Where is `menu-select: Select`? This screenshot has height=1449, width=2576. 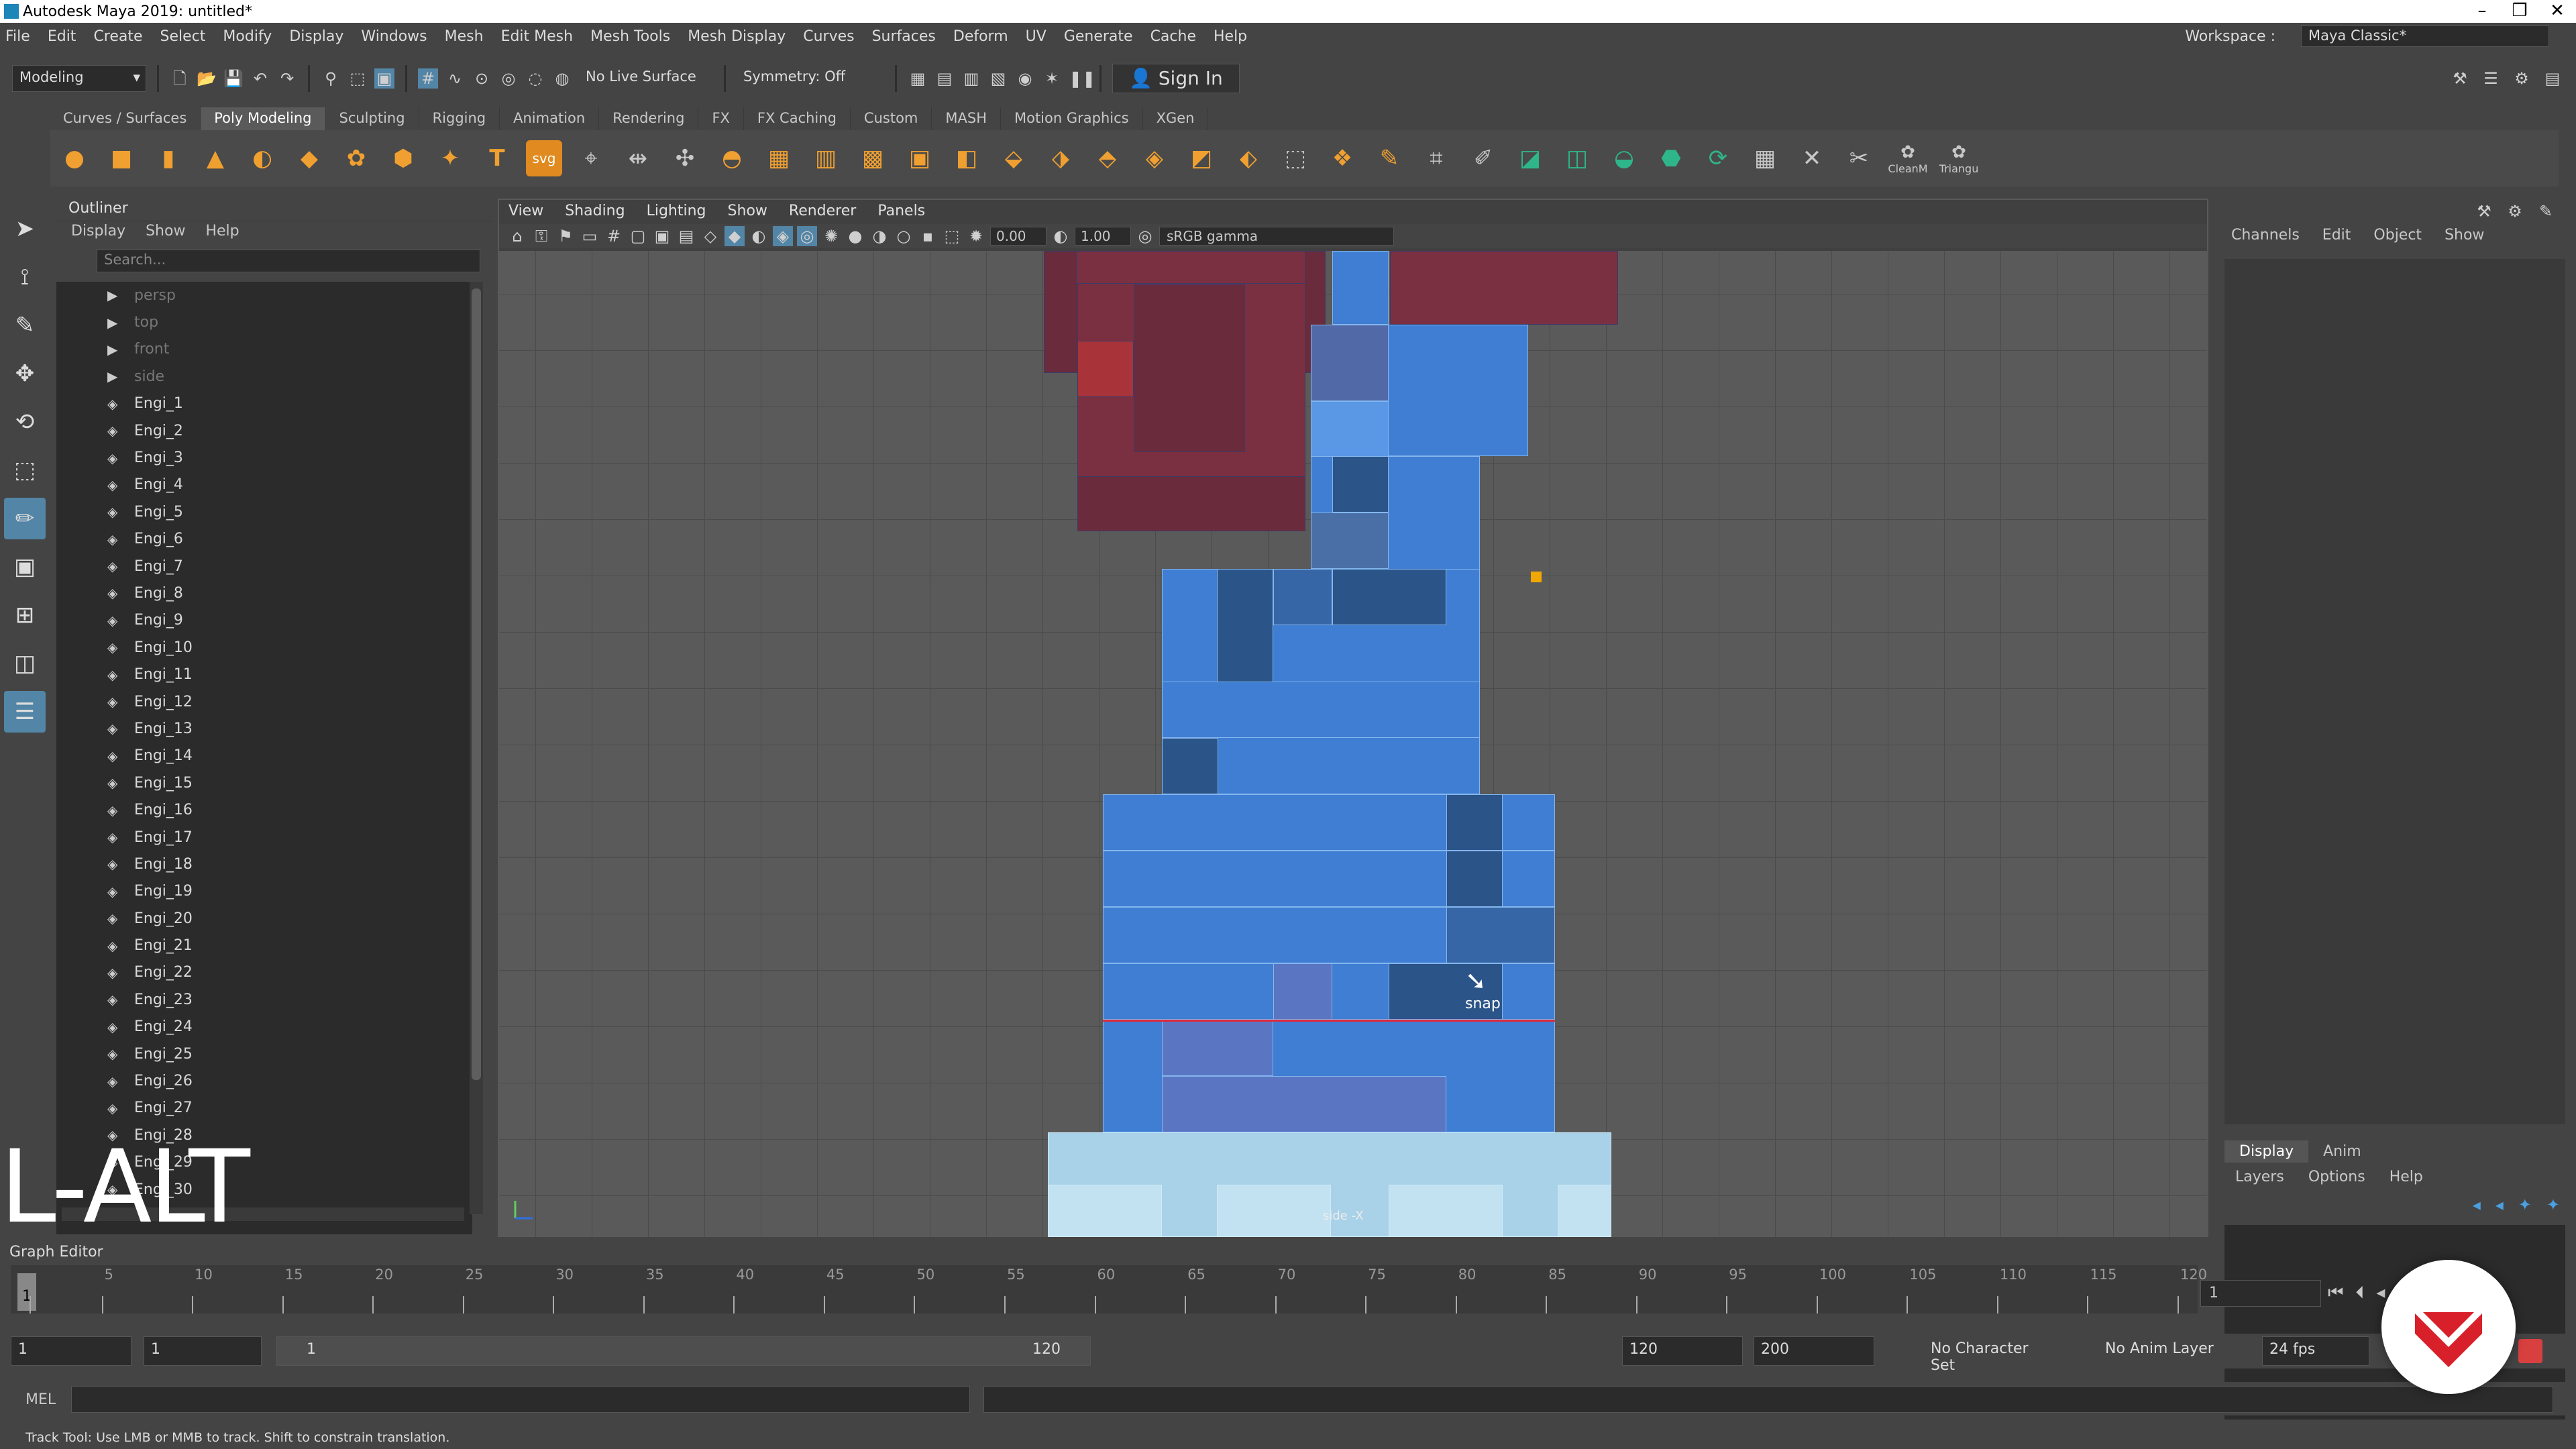
menu-select: Select is located at coordinates (183, 36).